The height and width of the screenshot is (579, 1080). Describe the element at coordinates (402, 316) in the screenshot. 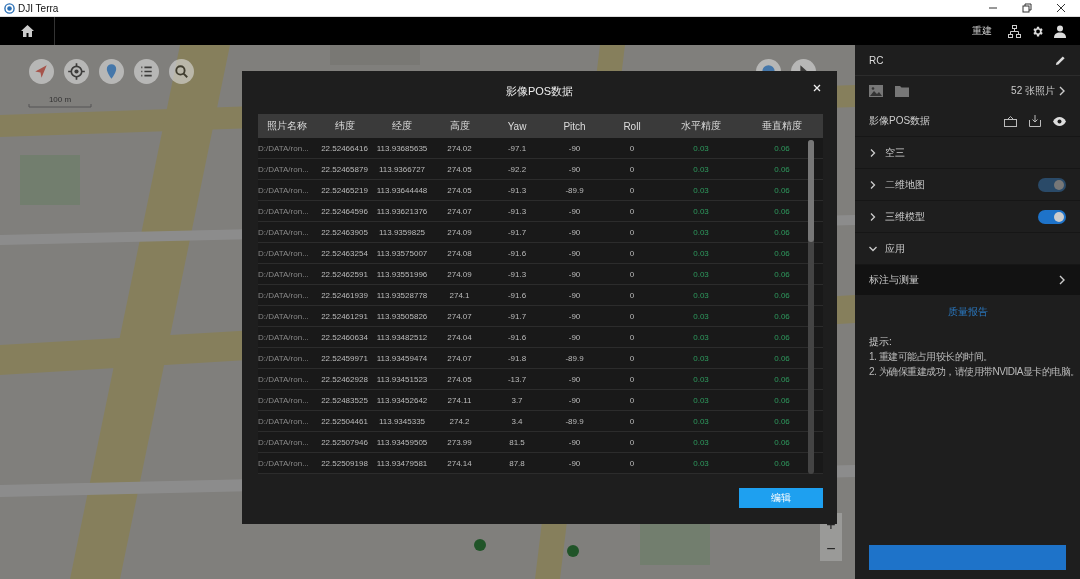

I see `table-cell-text: 113.93505826` at that location.